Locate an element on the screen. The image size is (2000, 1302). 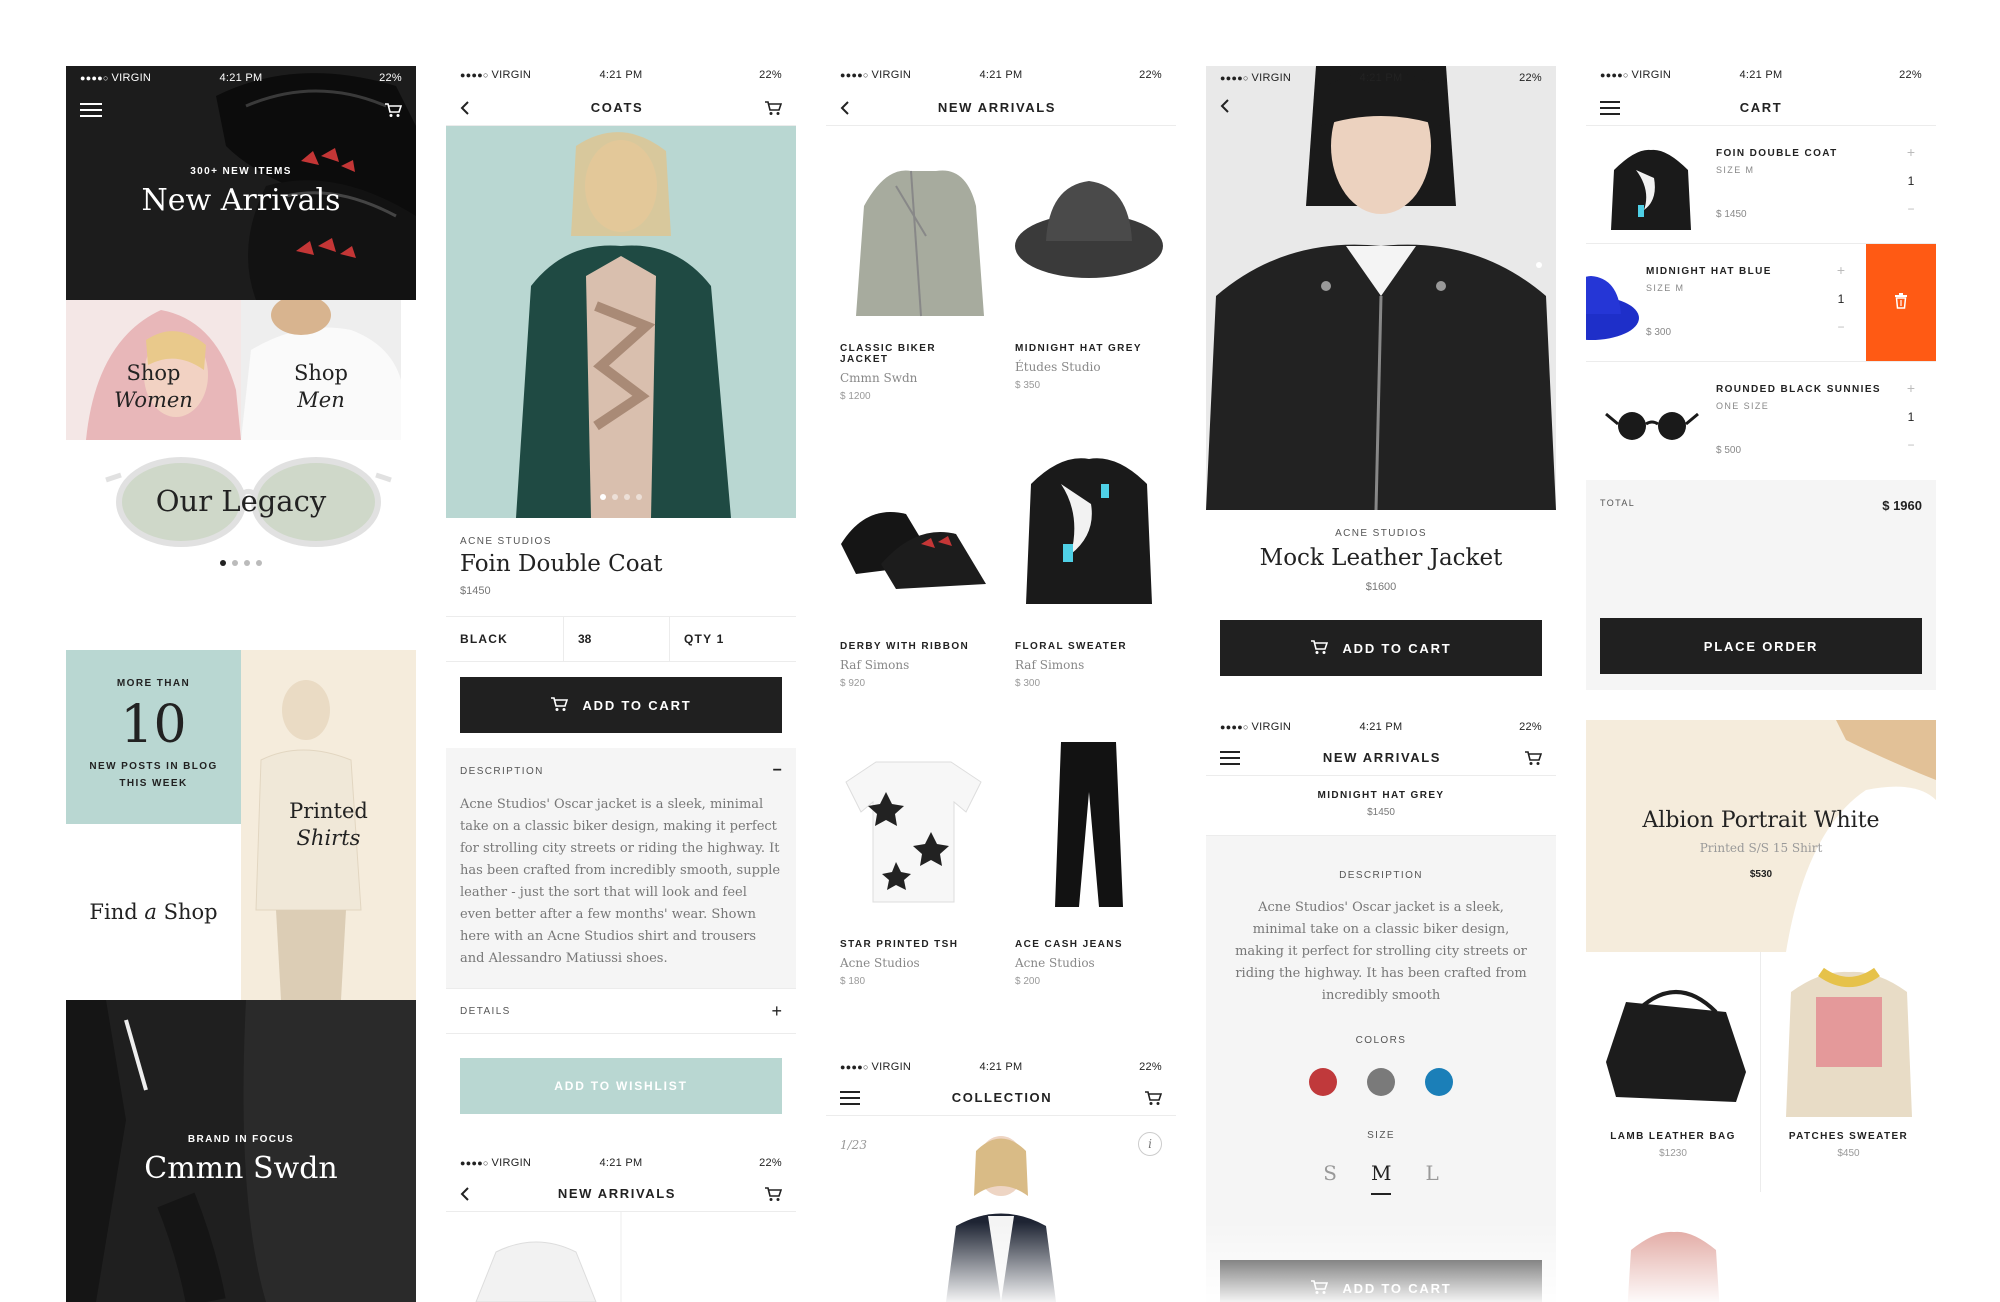
blue-hat-thumbnail is located at coordinates (1612, 308).